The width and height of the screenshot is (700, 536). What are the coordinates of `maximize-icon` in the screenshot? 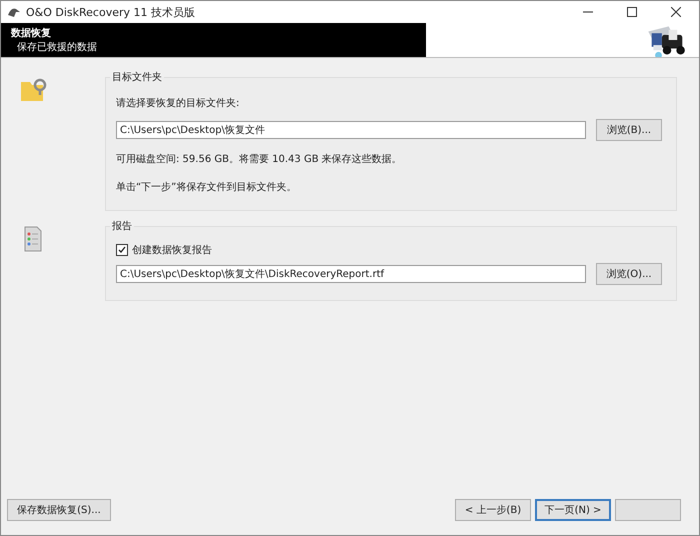 It's located at (632, 12).